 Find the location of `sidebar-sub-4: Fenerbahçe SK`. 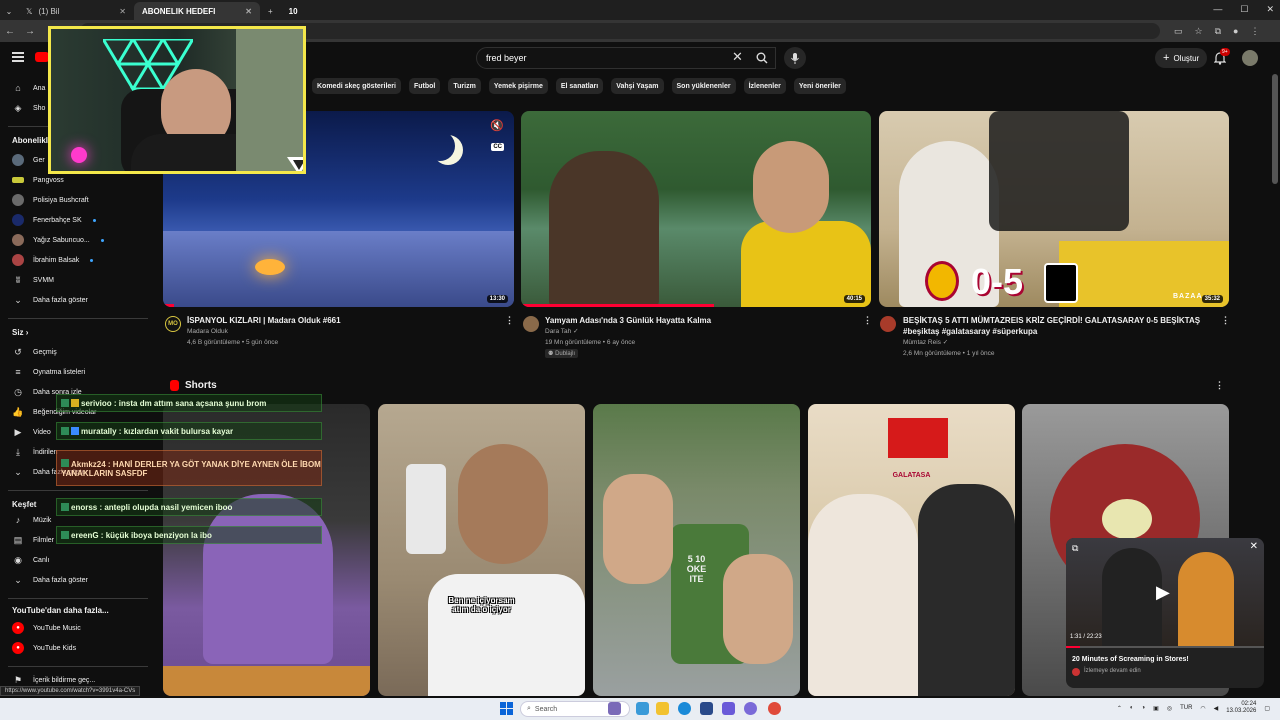

sidebar-sub-4: Fenerbahçe SK is located at coordinates (54, 220).